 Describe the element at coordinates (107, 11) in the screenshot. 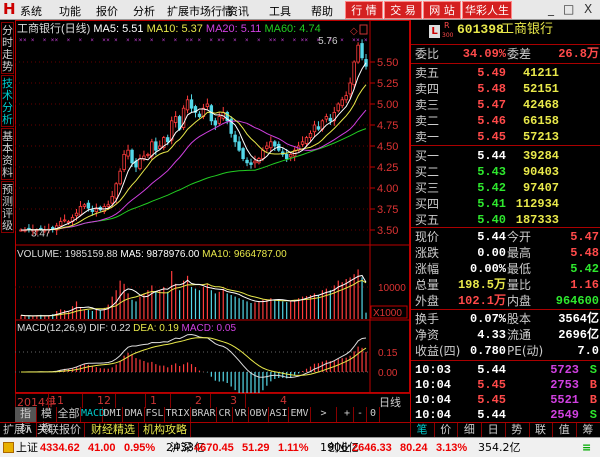

I see `menu-item: 报价` at that location.